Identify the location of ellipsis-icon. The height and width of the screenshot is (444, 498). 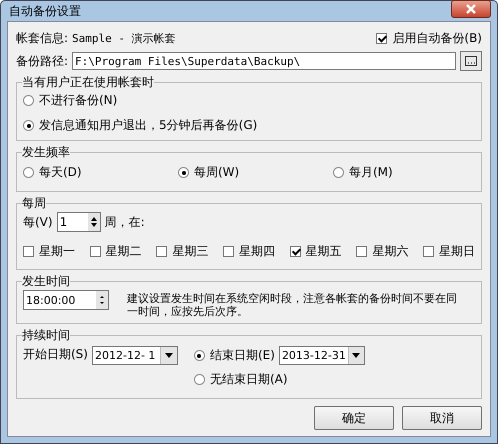
(471, 61).